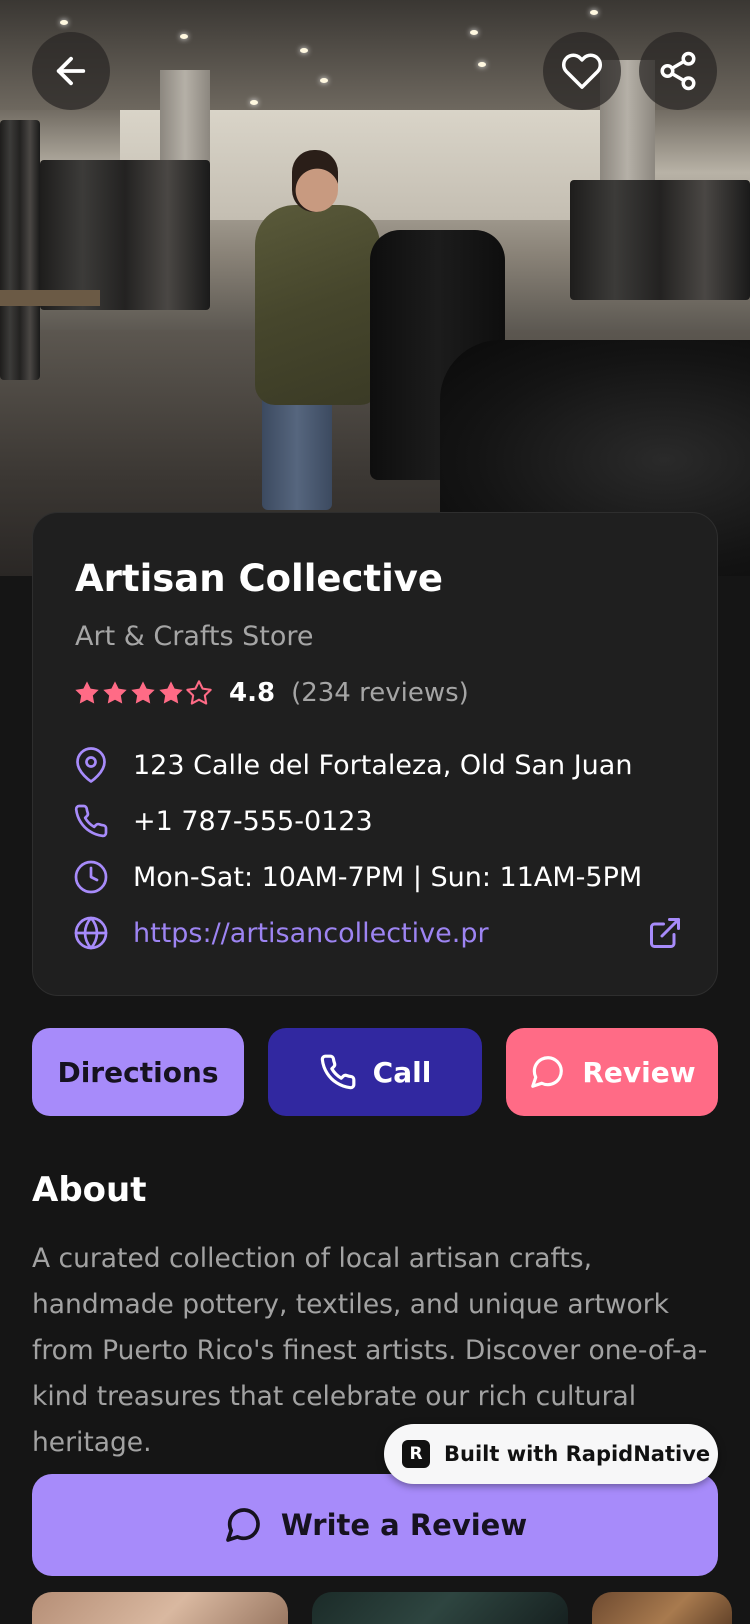 The width and height of the screenshot is (750, 1624). I want to click on rating-row: 4.8 (234 reviews), so click(271, 693).